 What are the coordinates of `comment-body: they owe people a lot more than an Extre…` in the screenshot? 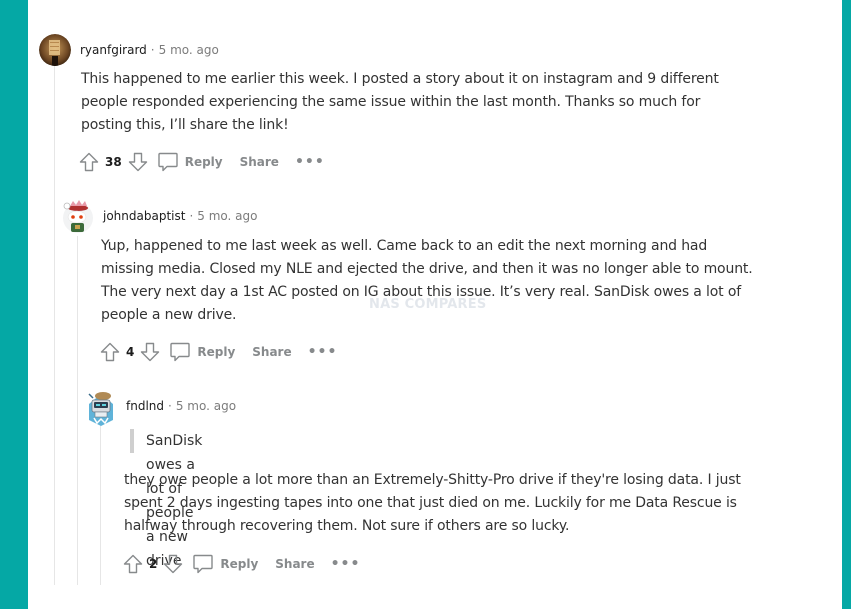 It's located at (474, 503).